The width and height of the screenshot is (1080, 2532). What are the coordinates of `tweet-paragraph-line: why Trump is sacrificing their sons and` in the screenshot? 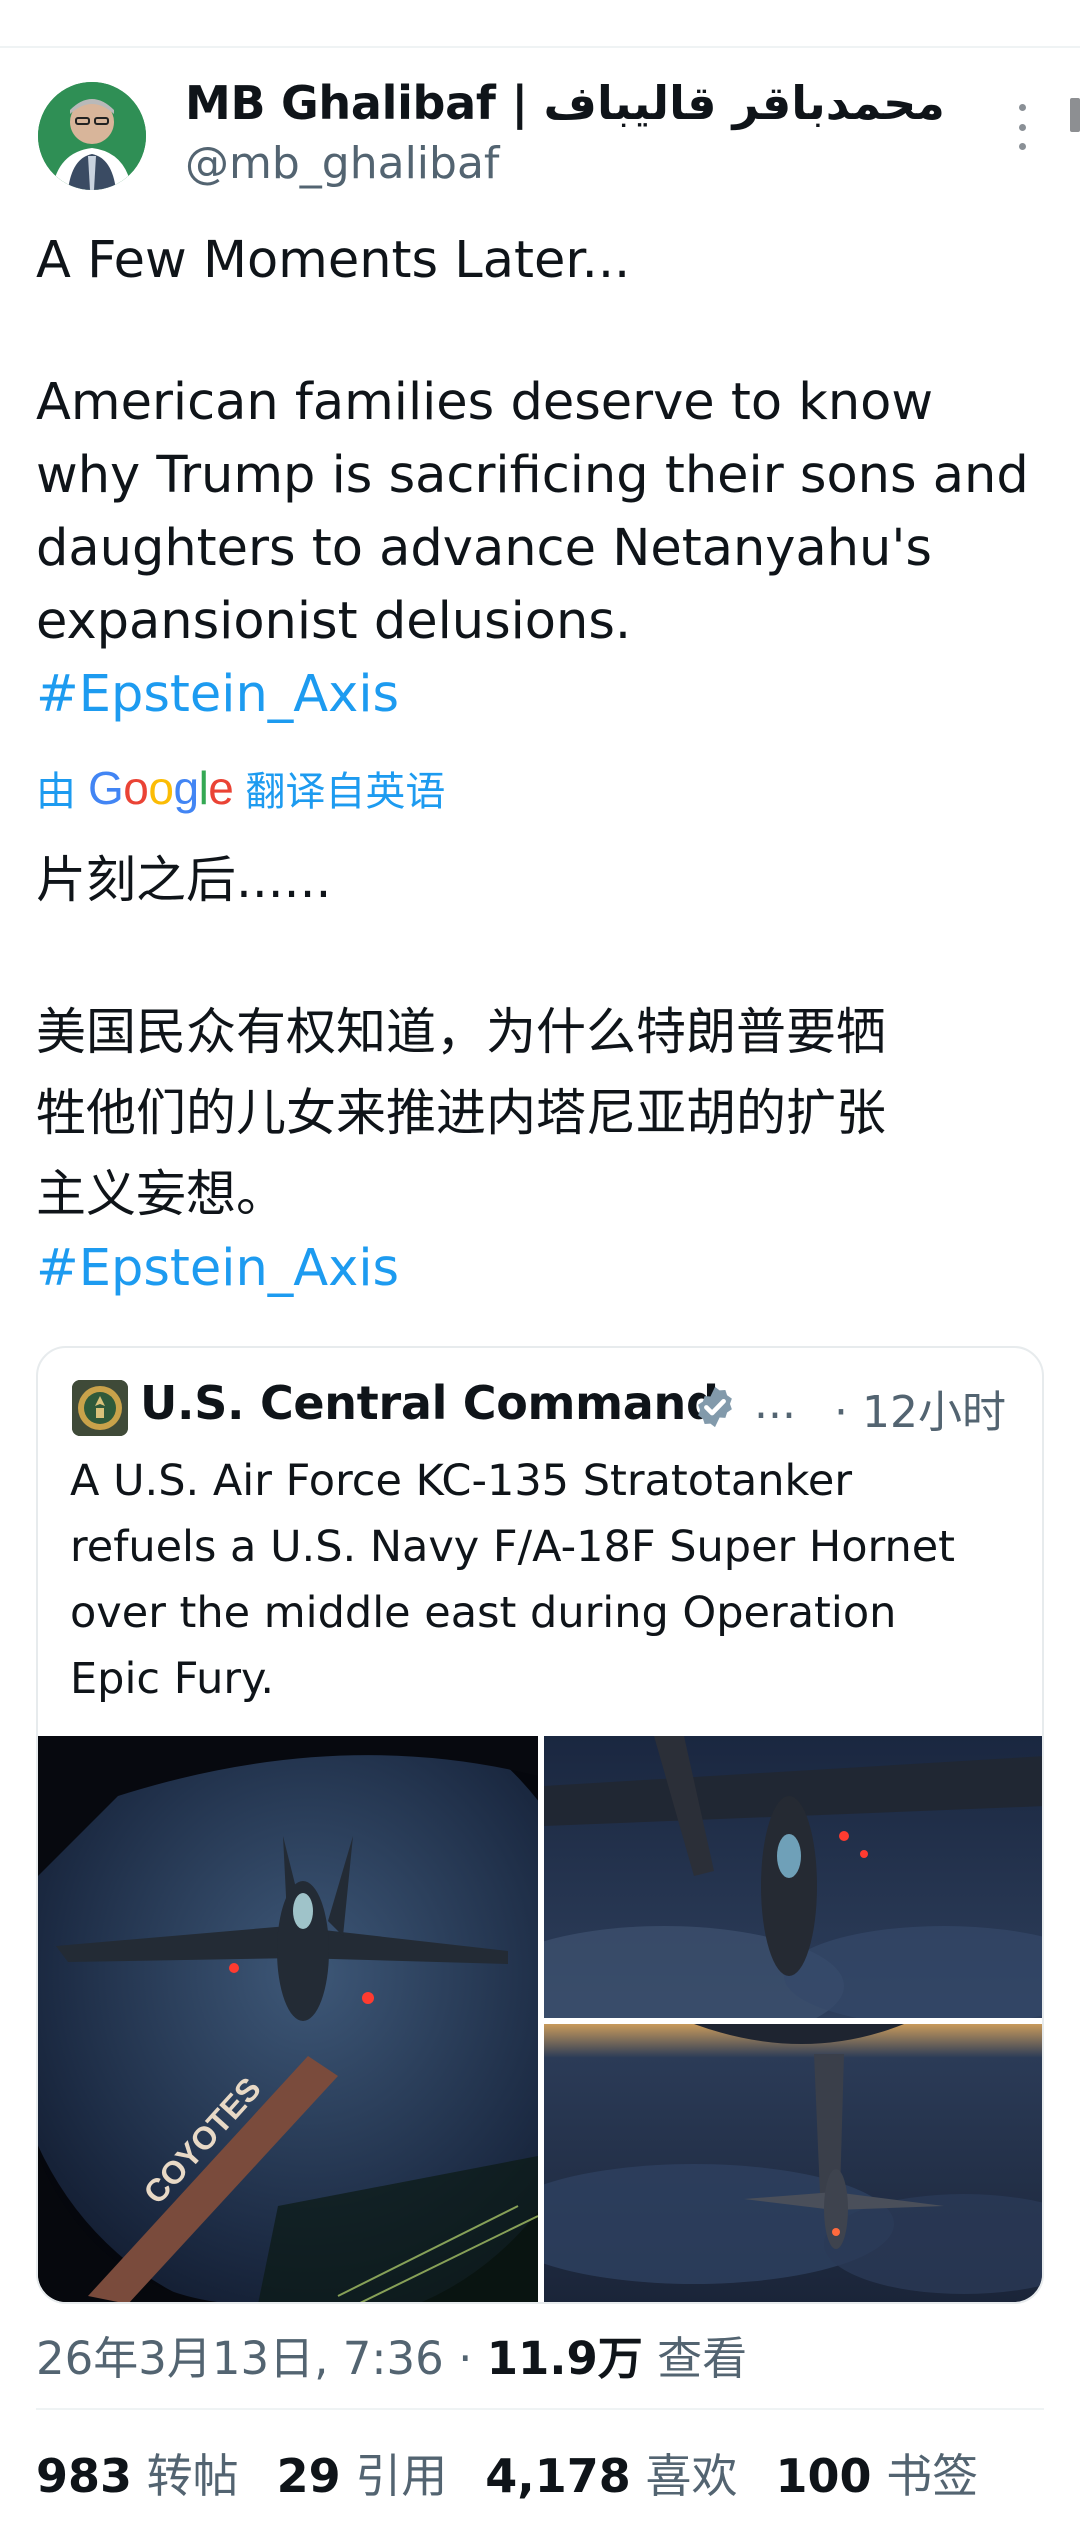 It's located at (532, 475).